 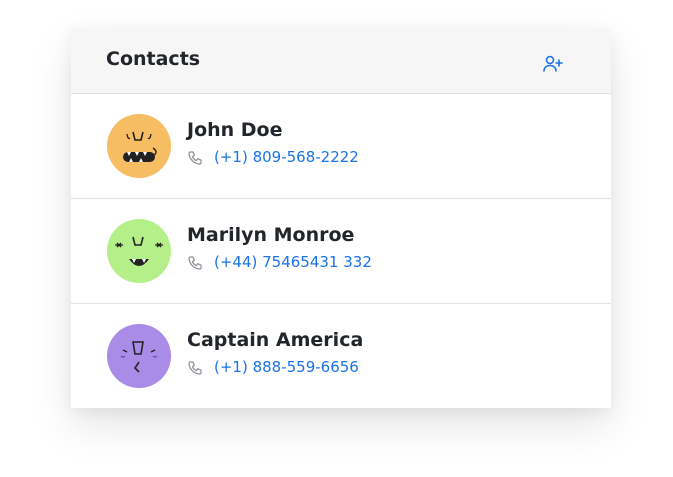 What do you see at coordinates (235, 130) in the screenshot?
I see `contact-name: John Doe` at bounding box center [235, 130].